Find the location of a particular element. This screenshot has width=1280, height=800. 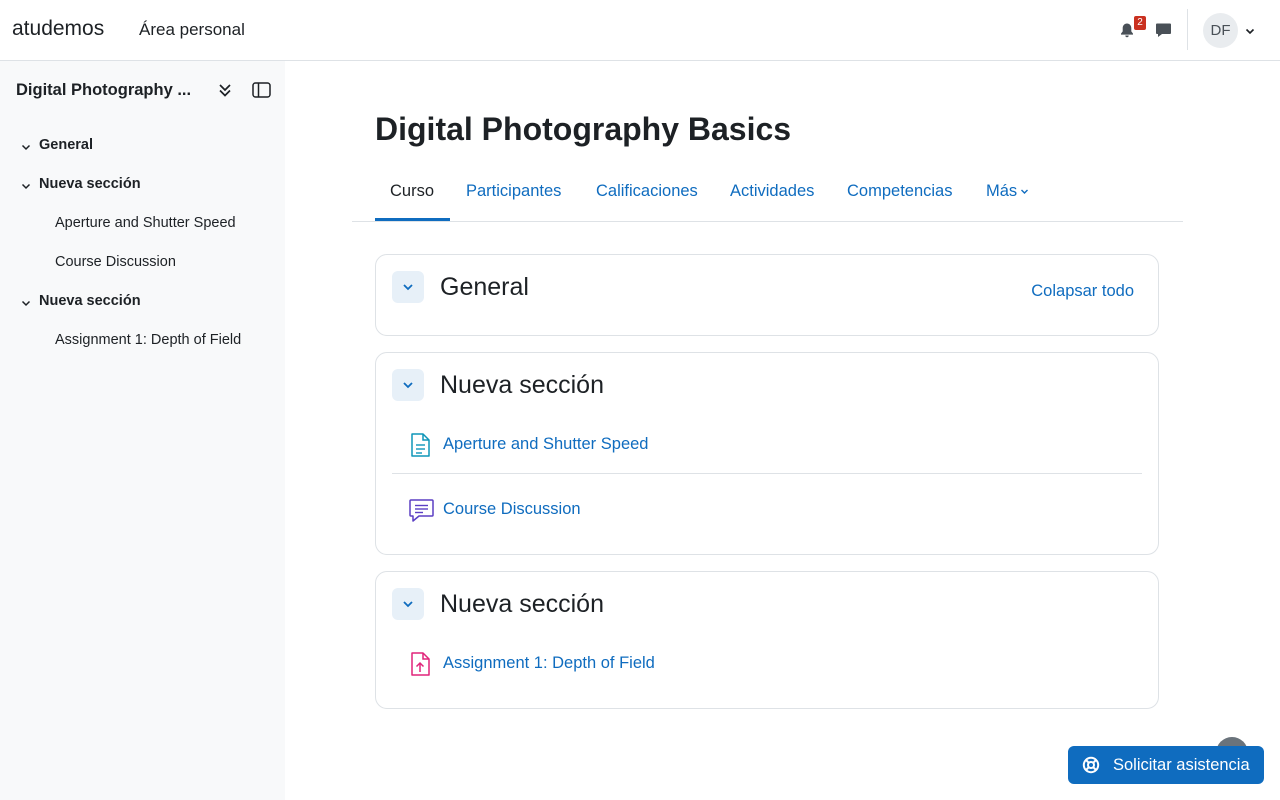

index-activity-label: Aperture and Shutter Speed is located at coordinates (145, 223).